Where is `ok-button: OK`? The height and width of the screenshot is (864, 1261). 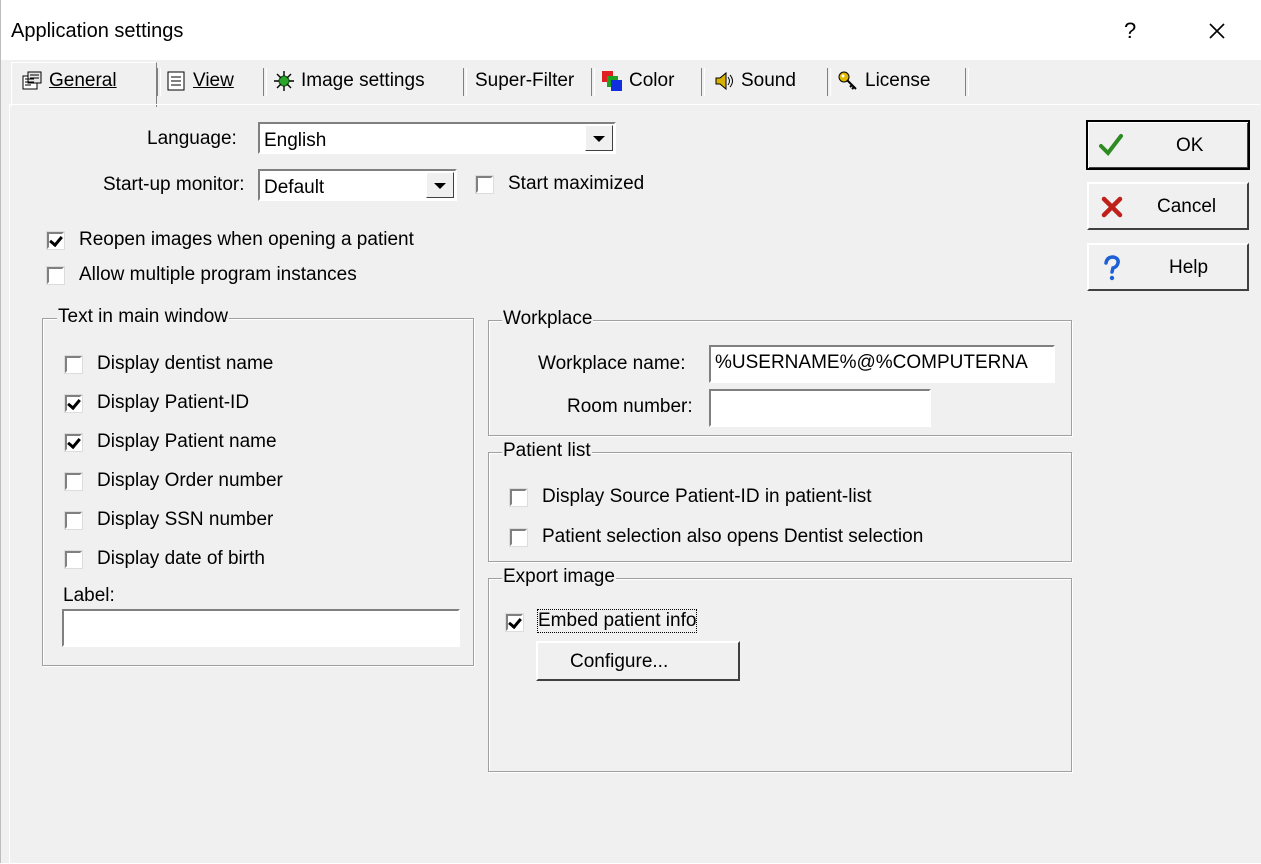 ok-button: OK is located at coordinates (1168, 145).